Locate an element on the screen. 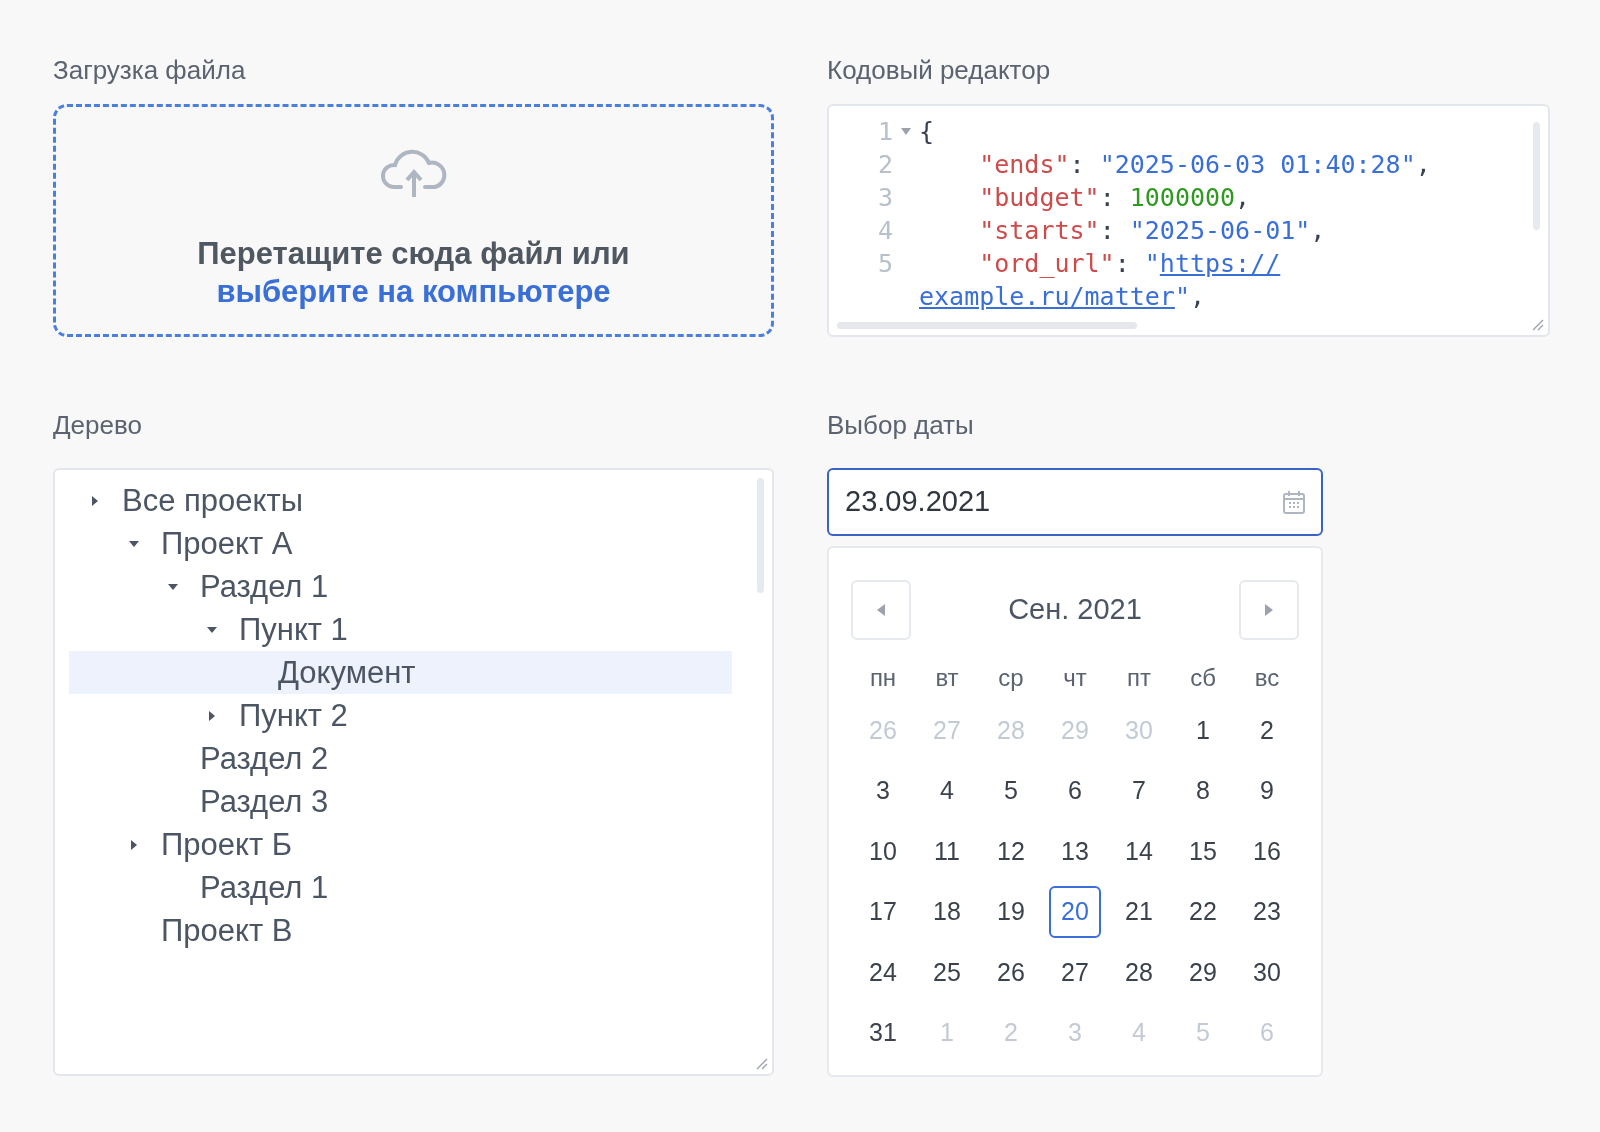  tree-label: Пункт 1 is located at coordinates (293, 629).